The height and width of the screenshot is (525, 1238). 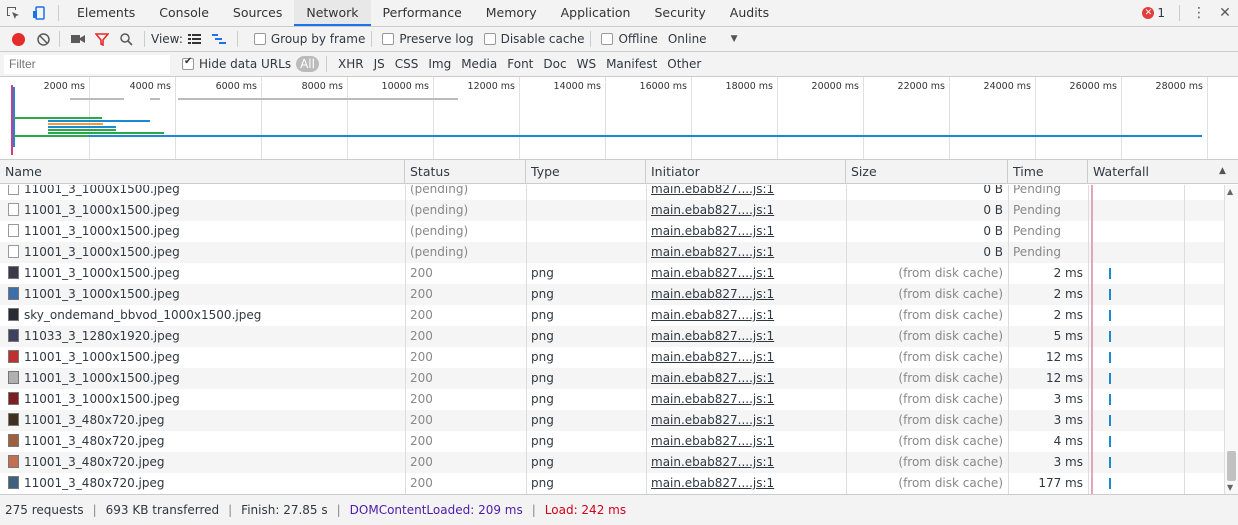 I want to click on error-counter: ✕ 1, so click(x=1153, y=13).